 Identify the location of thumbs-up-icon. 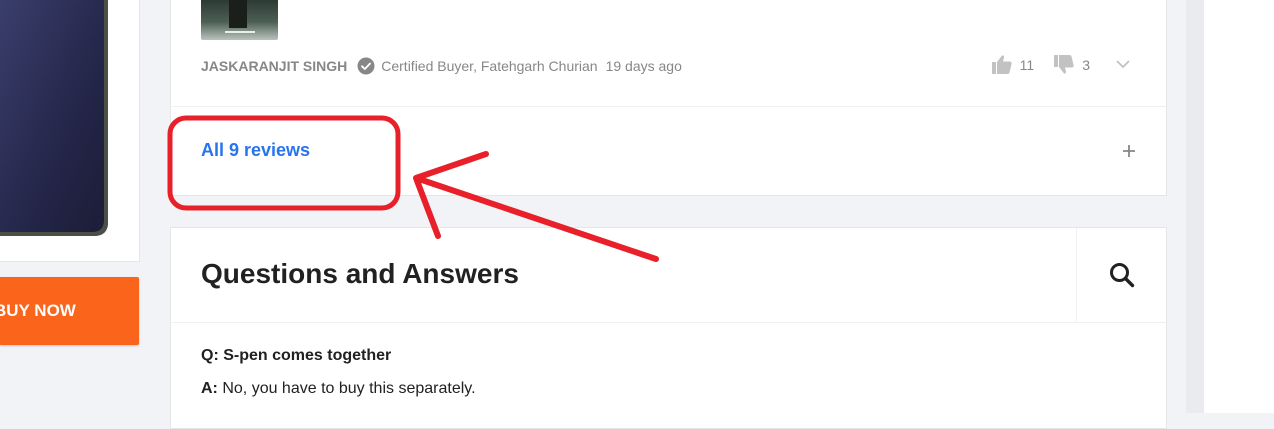
(1001, 64).